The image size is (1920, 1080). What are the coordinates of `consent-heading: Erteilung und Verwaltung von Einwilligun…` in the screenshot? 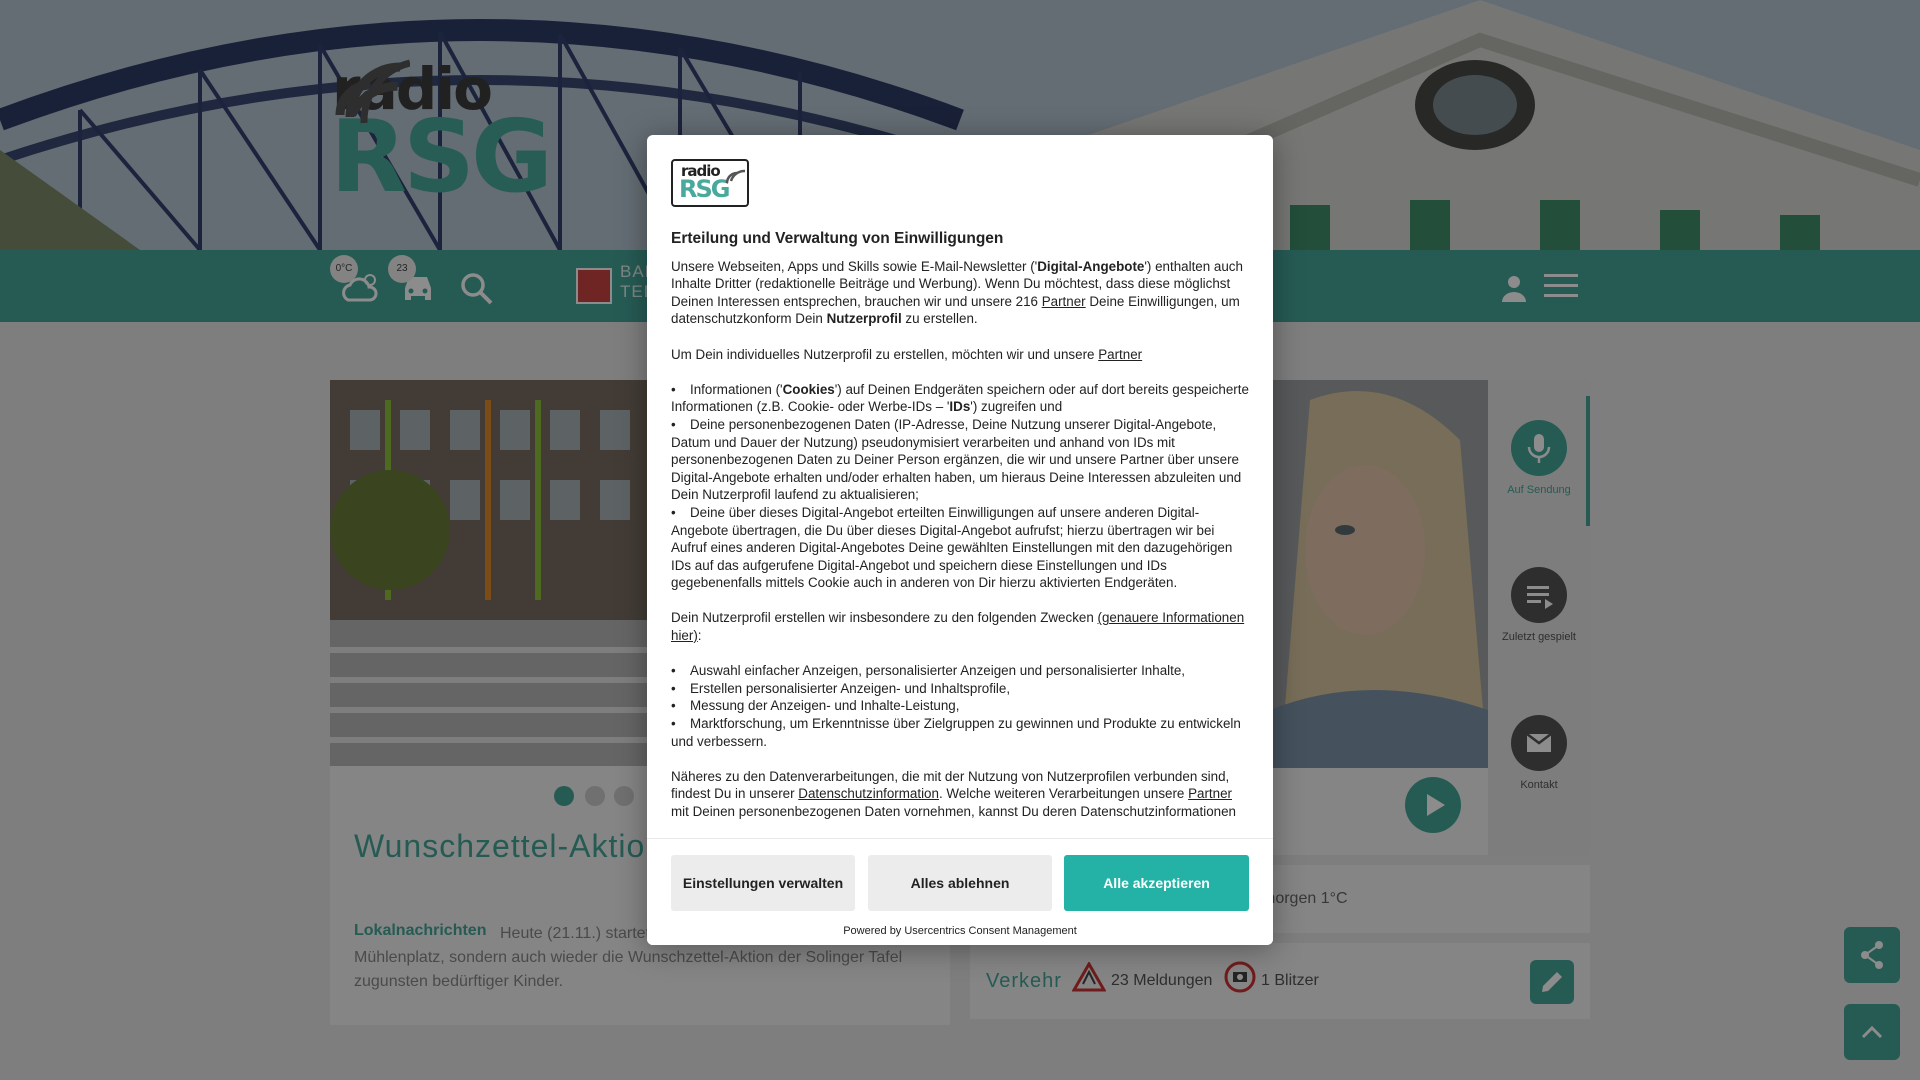 It's located at (837, 238).